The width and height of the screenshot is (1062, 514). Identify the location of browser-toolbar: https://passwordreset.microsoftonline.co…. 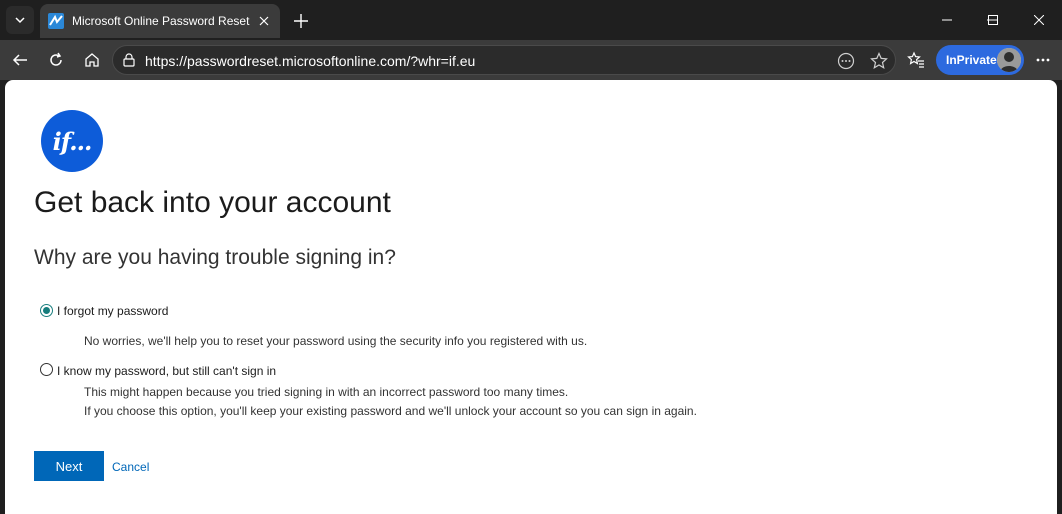
(531, 60).